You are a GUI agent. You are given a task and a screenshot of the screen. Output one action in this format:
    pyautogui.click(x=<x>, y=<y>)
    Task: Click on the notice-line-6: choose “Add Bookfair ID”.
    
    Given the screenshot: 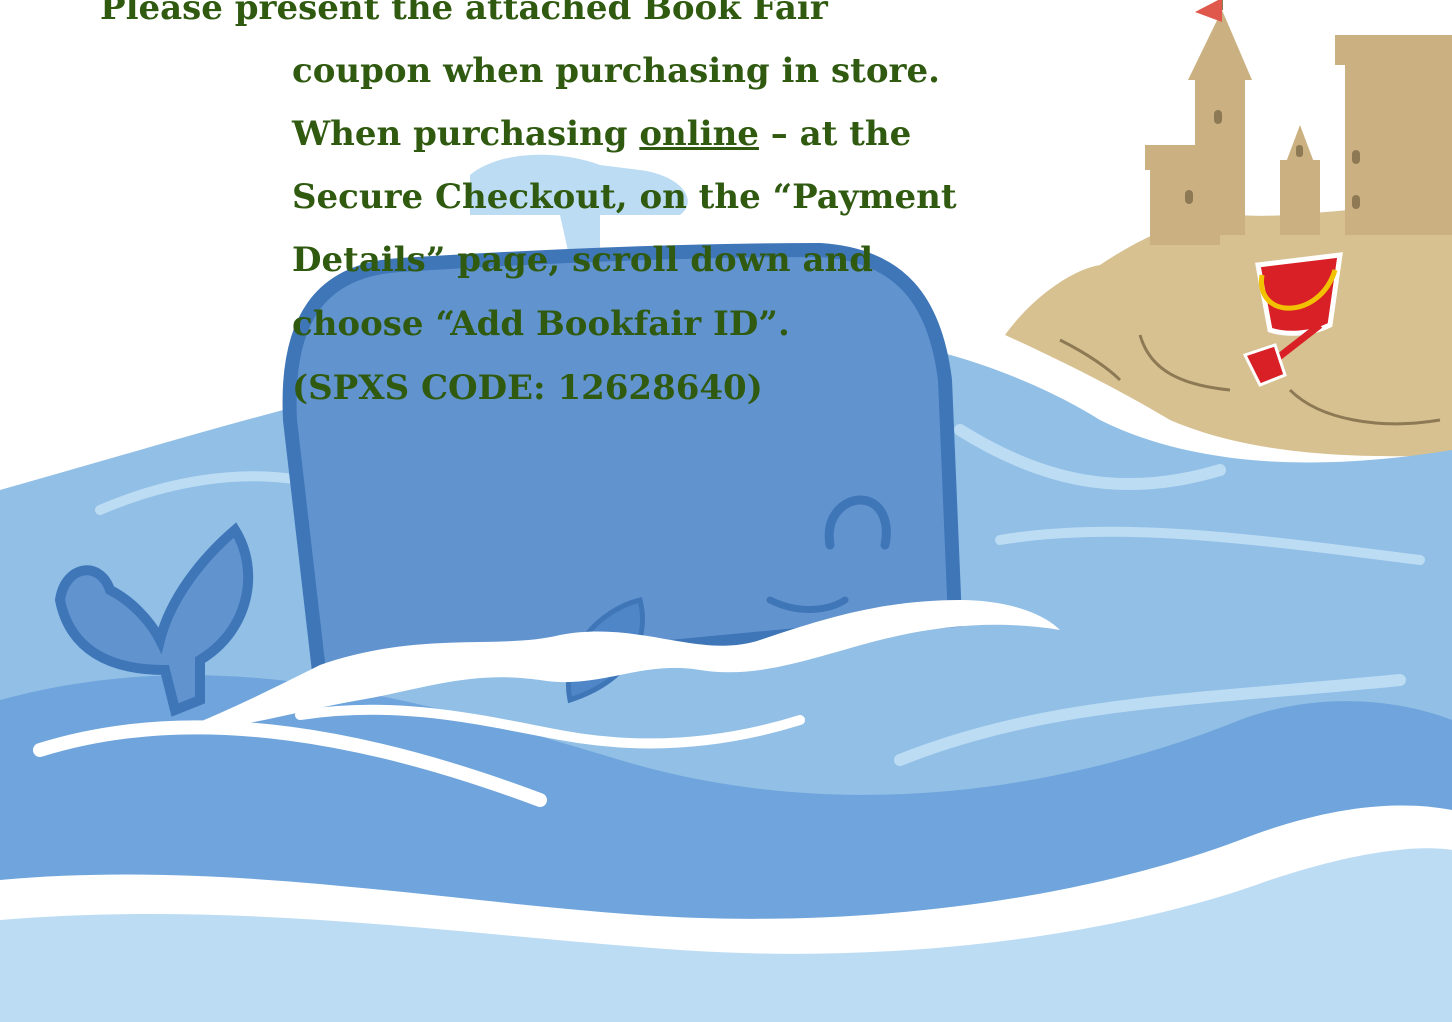 What is the action you would take?
    pyautogui.click(x=541, y=324)
    